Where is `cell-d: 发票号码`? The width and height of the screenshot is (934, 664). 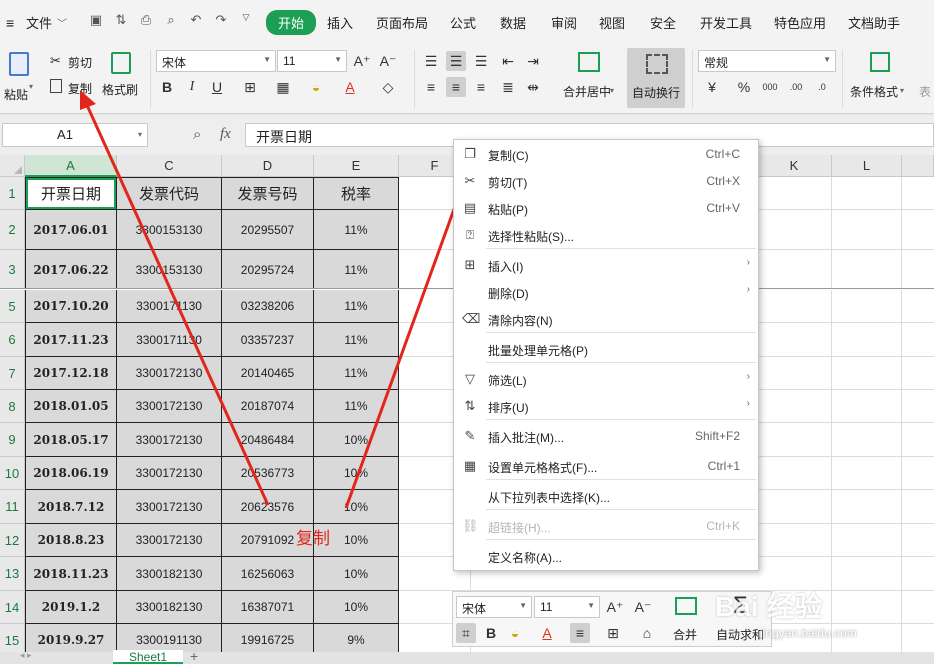 cell-d: 发票号码 is located at coordinates (268, 193).